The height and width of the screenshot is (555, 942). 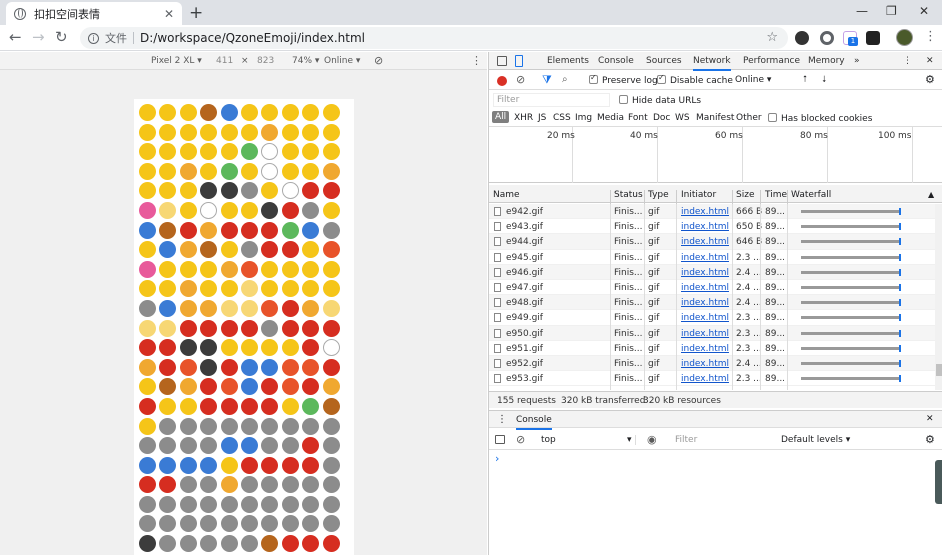 What do you see at coordinates (652, 439) in the screenshot?
I see `live-expression-eye-icon: ◉` at bounding box center [652, 439].